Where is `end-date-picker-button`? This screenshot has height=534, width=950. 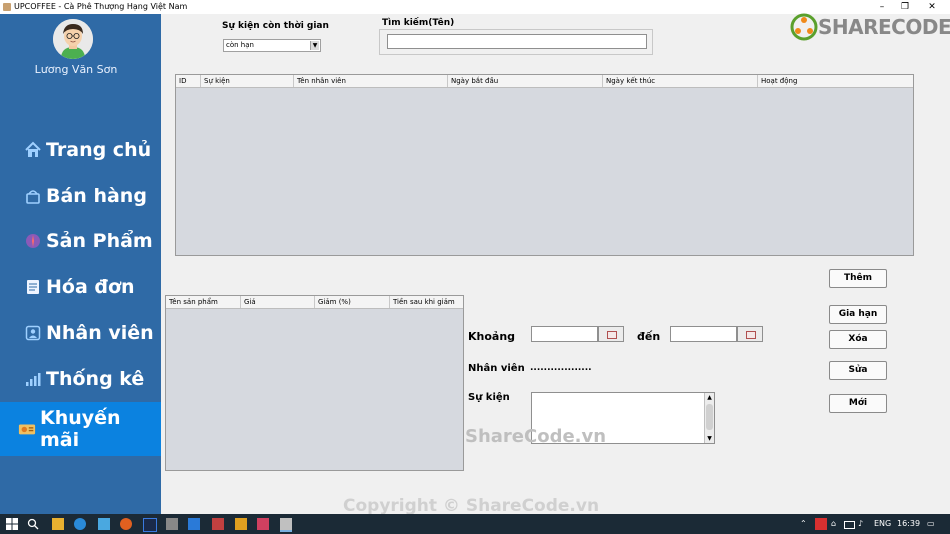
end-date-picker-button is located at coordinates (750, 334).